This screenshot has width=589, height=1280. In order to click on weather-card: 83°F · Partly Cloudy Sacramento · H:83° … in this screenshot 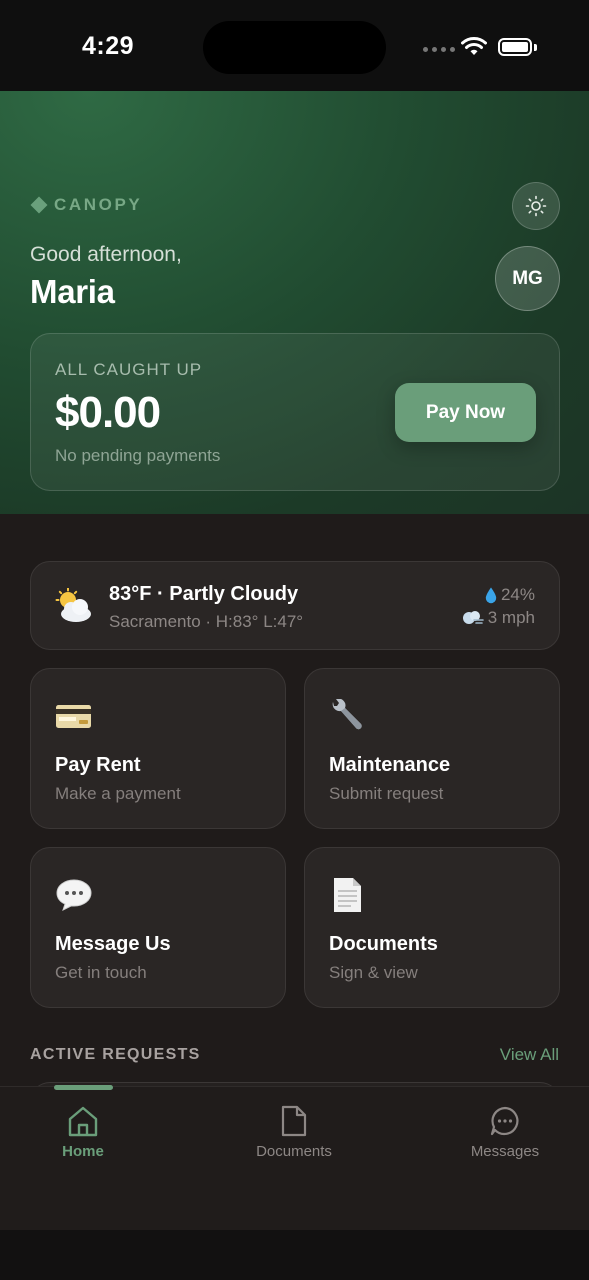, I will do `click(295, 605)`.